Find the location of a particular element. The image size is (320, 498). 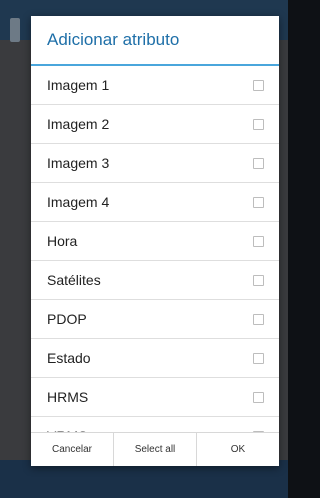

list-item-label: Imagem 4 is located at coordinates (78, 202).